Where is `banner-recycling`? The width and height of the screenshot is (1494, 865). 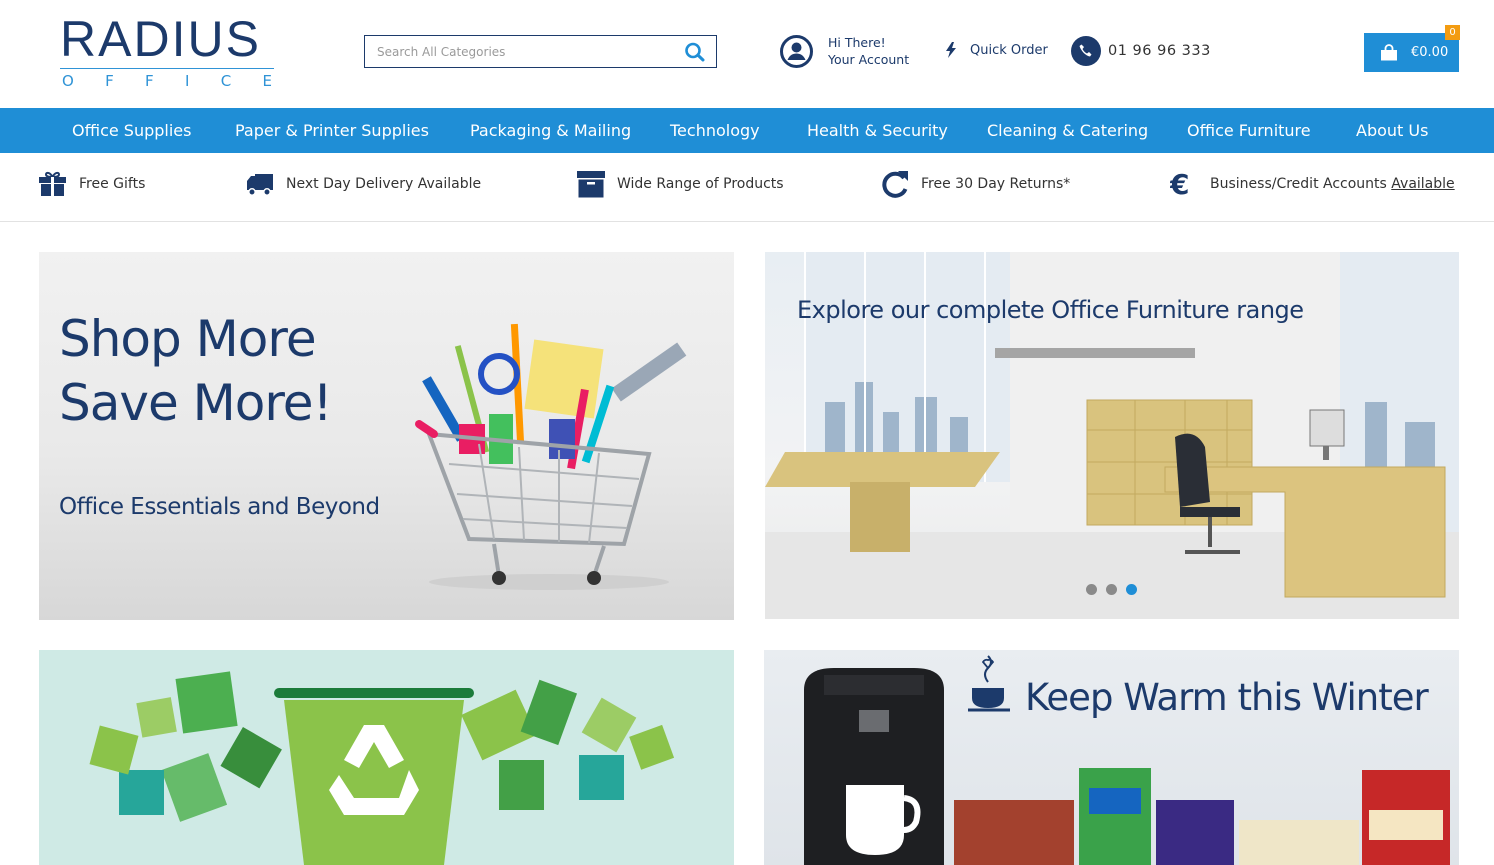 banner-recycling is located at coordinates (386, 757).